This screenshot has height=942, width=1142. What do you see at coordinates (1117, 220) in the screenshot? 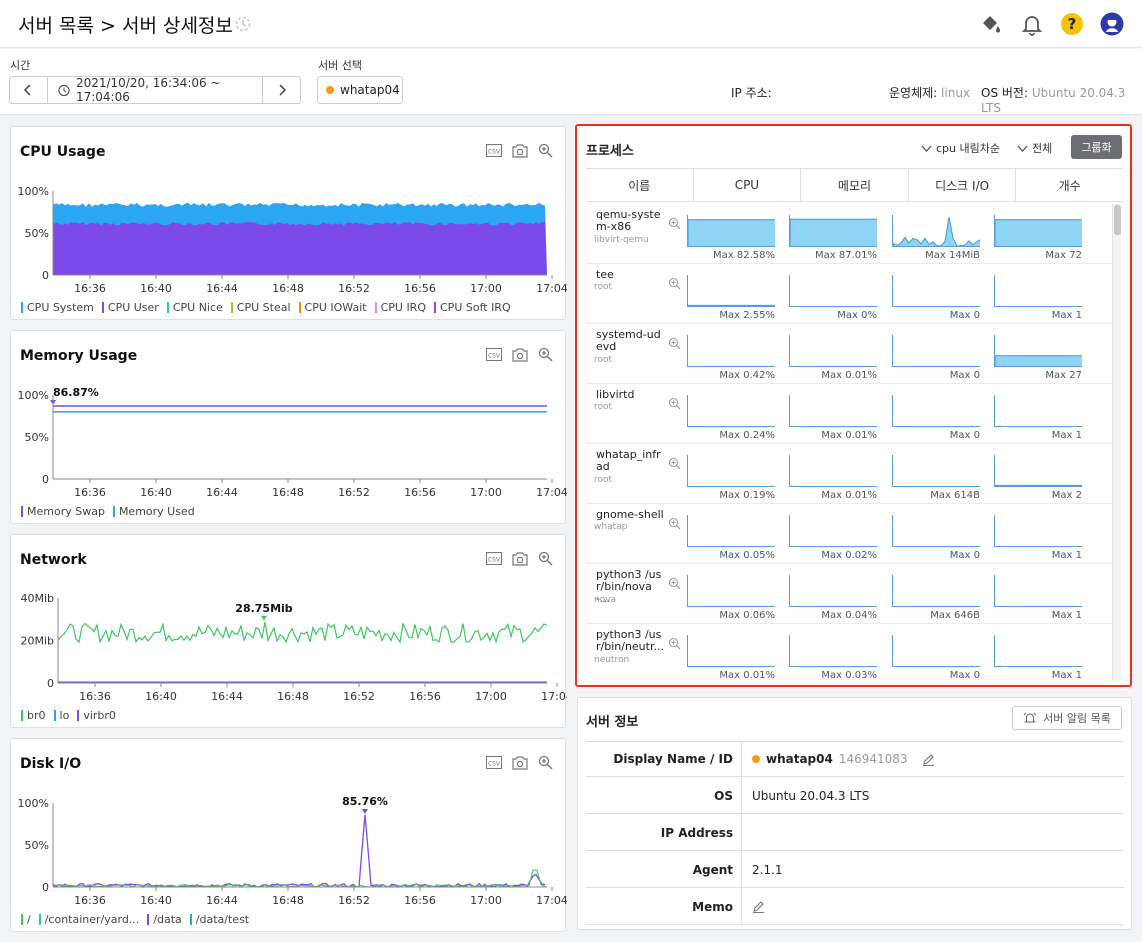
I see `scrollbar-thumb` at bounding box center [1117, 220].